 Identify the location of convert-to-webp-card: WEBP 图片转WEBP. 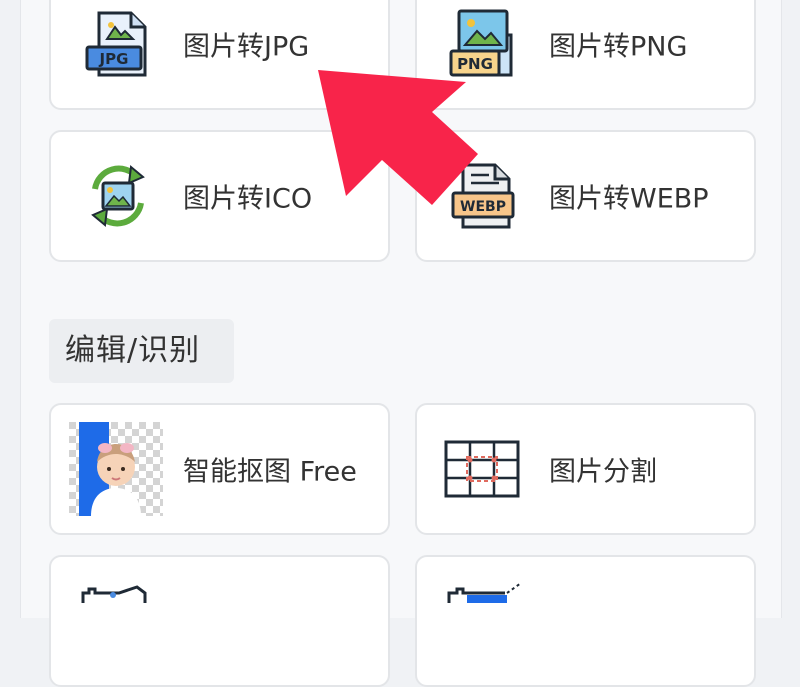
(585, 196).